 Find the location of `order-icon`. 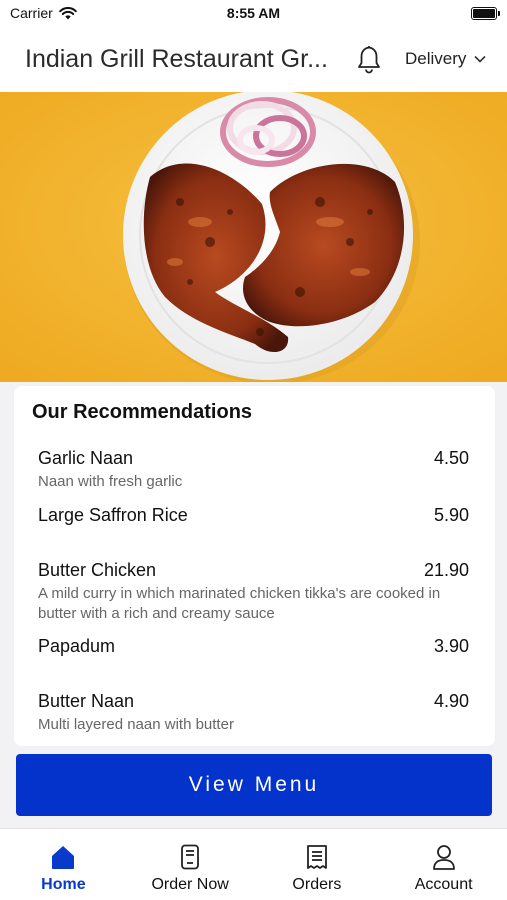

order-icon is located at coordinates (190, 857).